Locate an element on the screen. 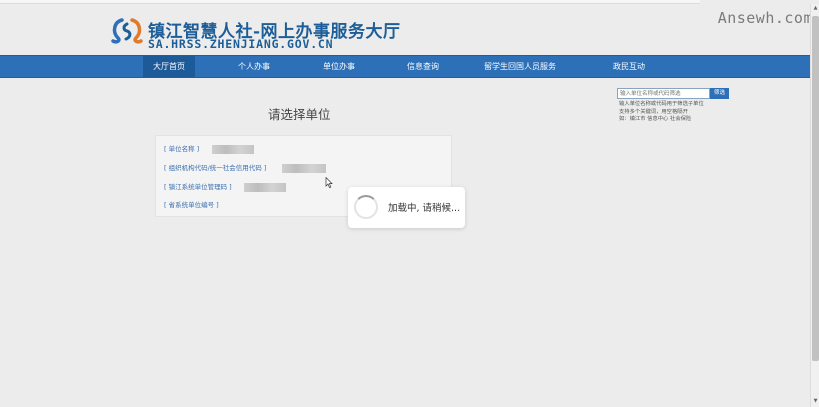 This screenshot has height=407, width=819. zhenjiang-code-label: [ 镇江系统单位管理码 ] is located at coordinates (198, 187).